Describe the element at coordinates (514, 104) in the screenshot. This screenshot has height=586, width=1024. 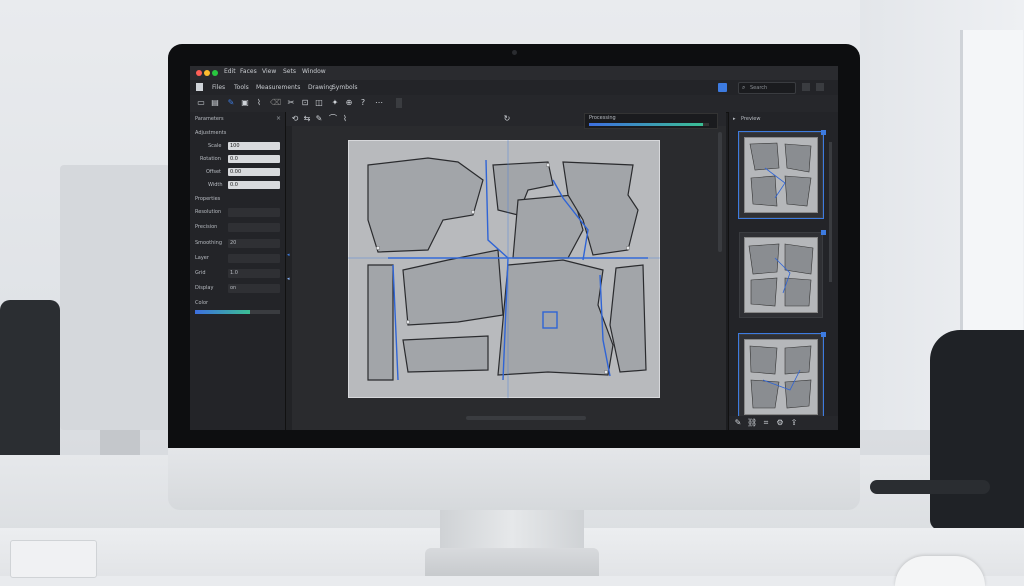
I see `toolbar: ▭ ▤ ✎ ▣ ⌇ ⌫ ✂ ⊡ ◫ ✦ ⊕ ? ⋯` at that location.